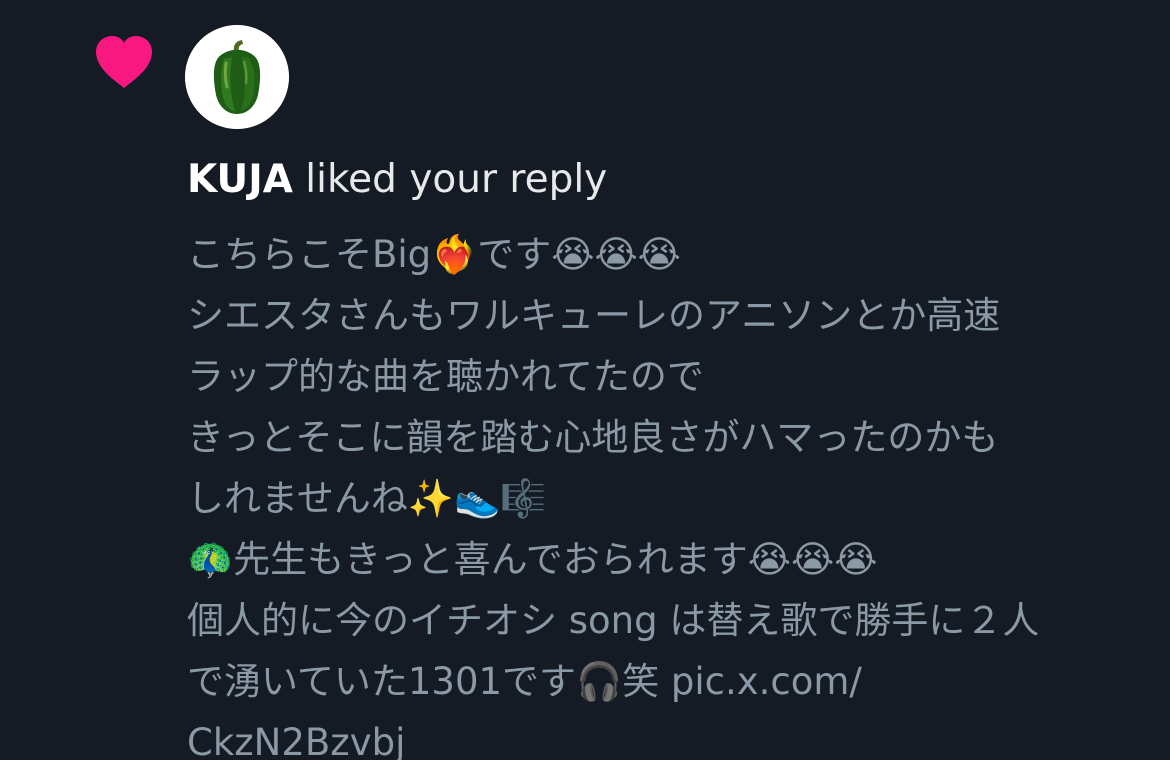  I want to click on heart-icon, so click(124, 62).